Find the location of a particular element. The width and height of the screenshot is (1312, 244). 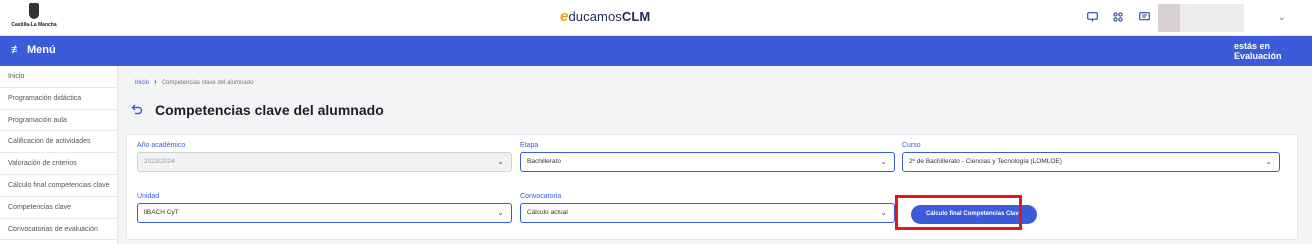

breadcrumb: Inicio › Competencias clave del alumnado is located at coordinates (194, 81).